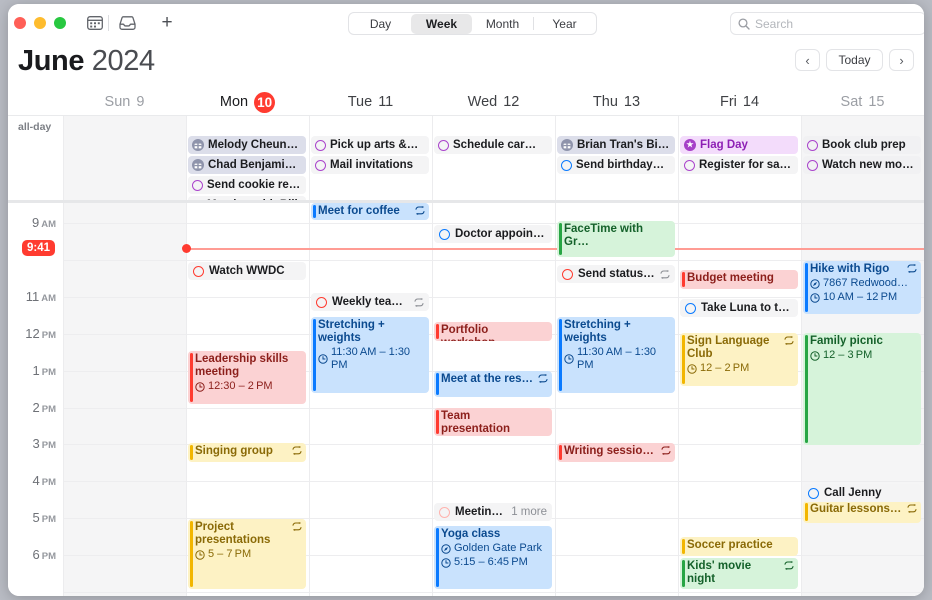 The height and width of the screenshot is (600, 932). Describe the element at coordinates (618, 358) in the screenshot. I see `event-time-text: 11:30 AM – 1:30 PM` at that location.